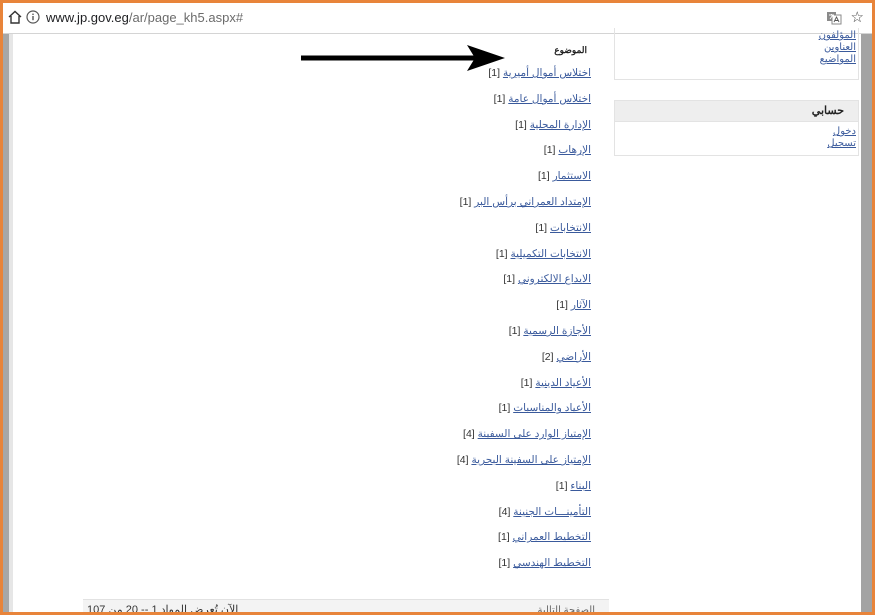 This screenshot has width=875, height=615. What do you see at coordinates (736, 54) in the screenshot?
I see `browse-box: المؤلفون العناوين المواضيع` at bounding box center [736, 54].